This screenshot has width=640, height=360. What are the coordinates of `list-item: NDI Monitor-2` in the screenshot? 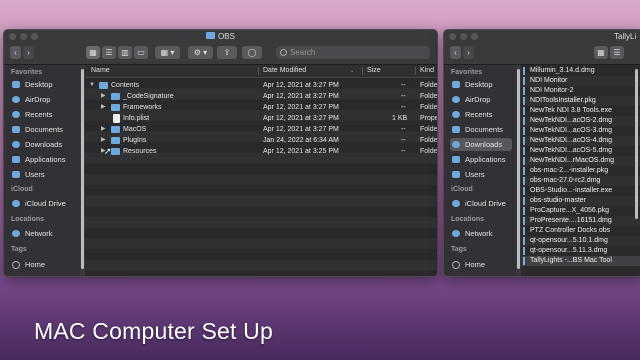 It's located at (581, 91).